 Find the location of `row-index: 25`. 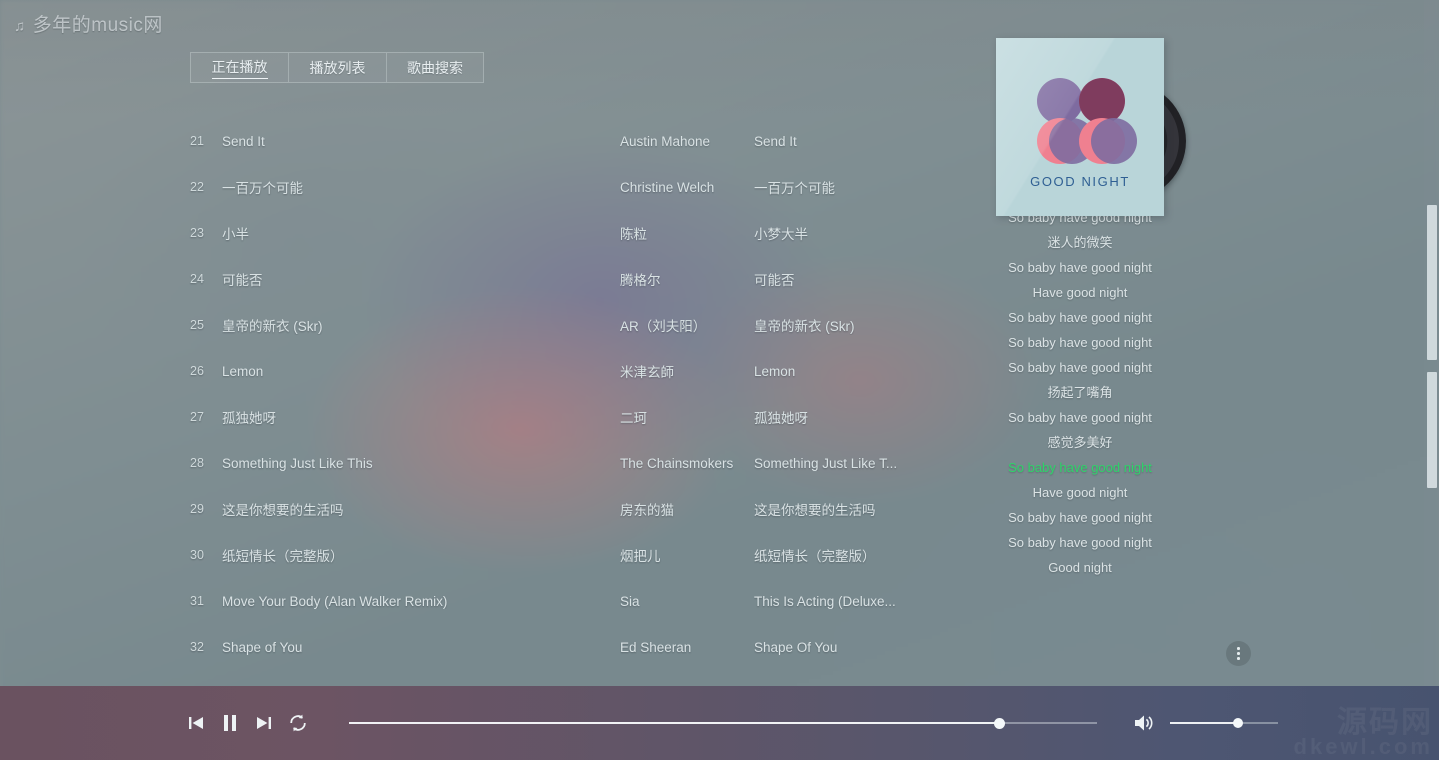

row-index: 25 is located at coordinates (197, 325).